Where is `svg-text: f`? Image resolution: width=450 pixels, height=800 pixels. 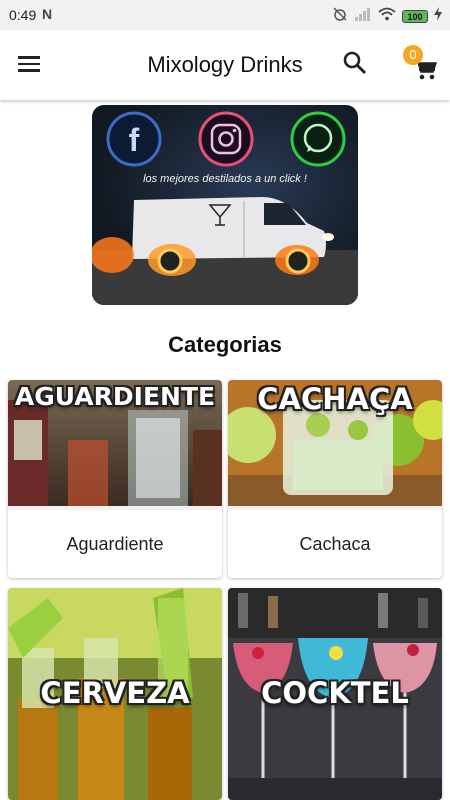 svg-text: f is located at coordinates (134, 140).